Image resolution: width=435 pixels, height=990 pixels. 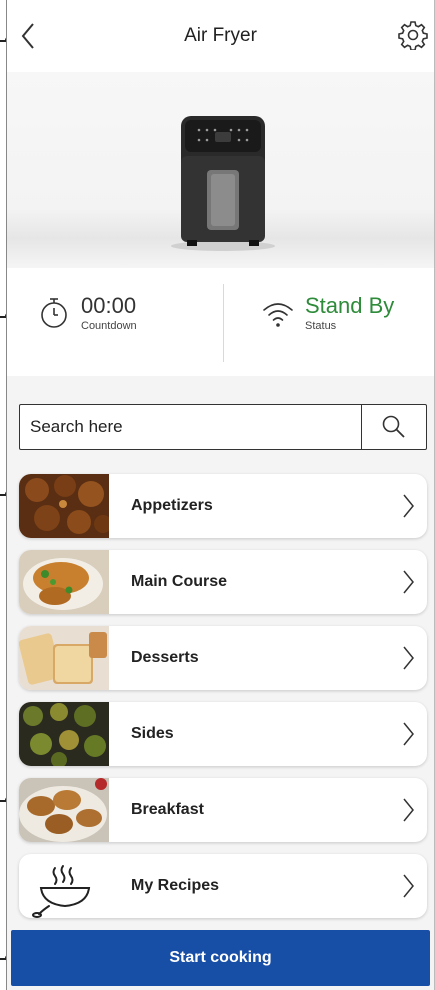 What do you see at coordinates (64, 810) in the screenshot?
I see `breakfast-thumbnail` at bounding box center [64, 810].